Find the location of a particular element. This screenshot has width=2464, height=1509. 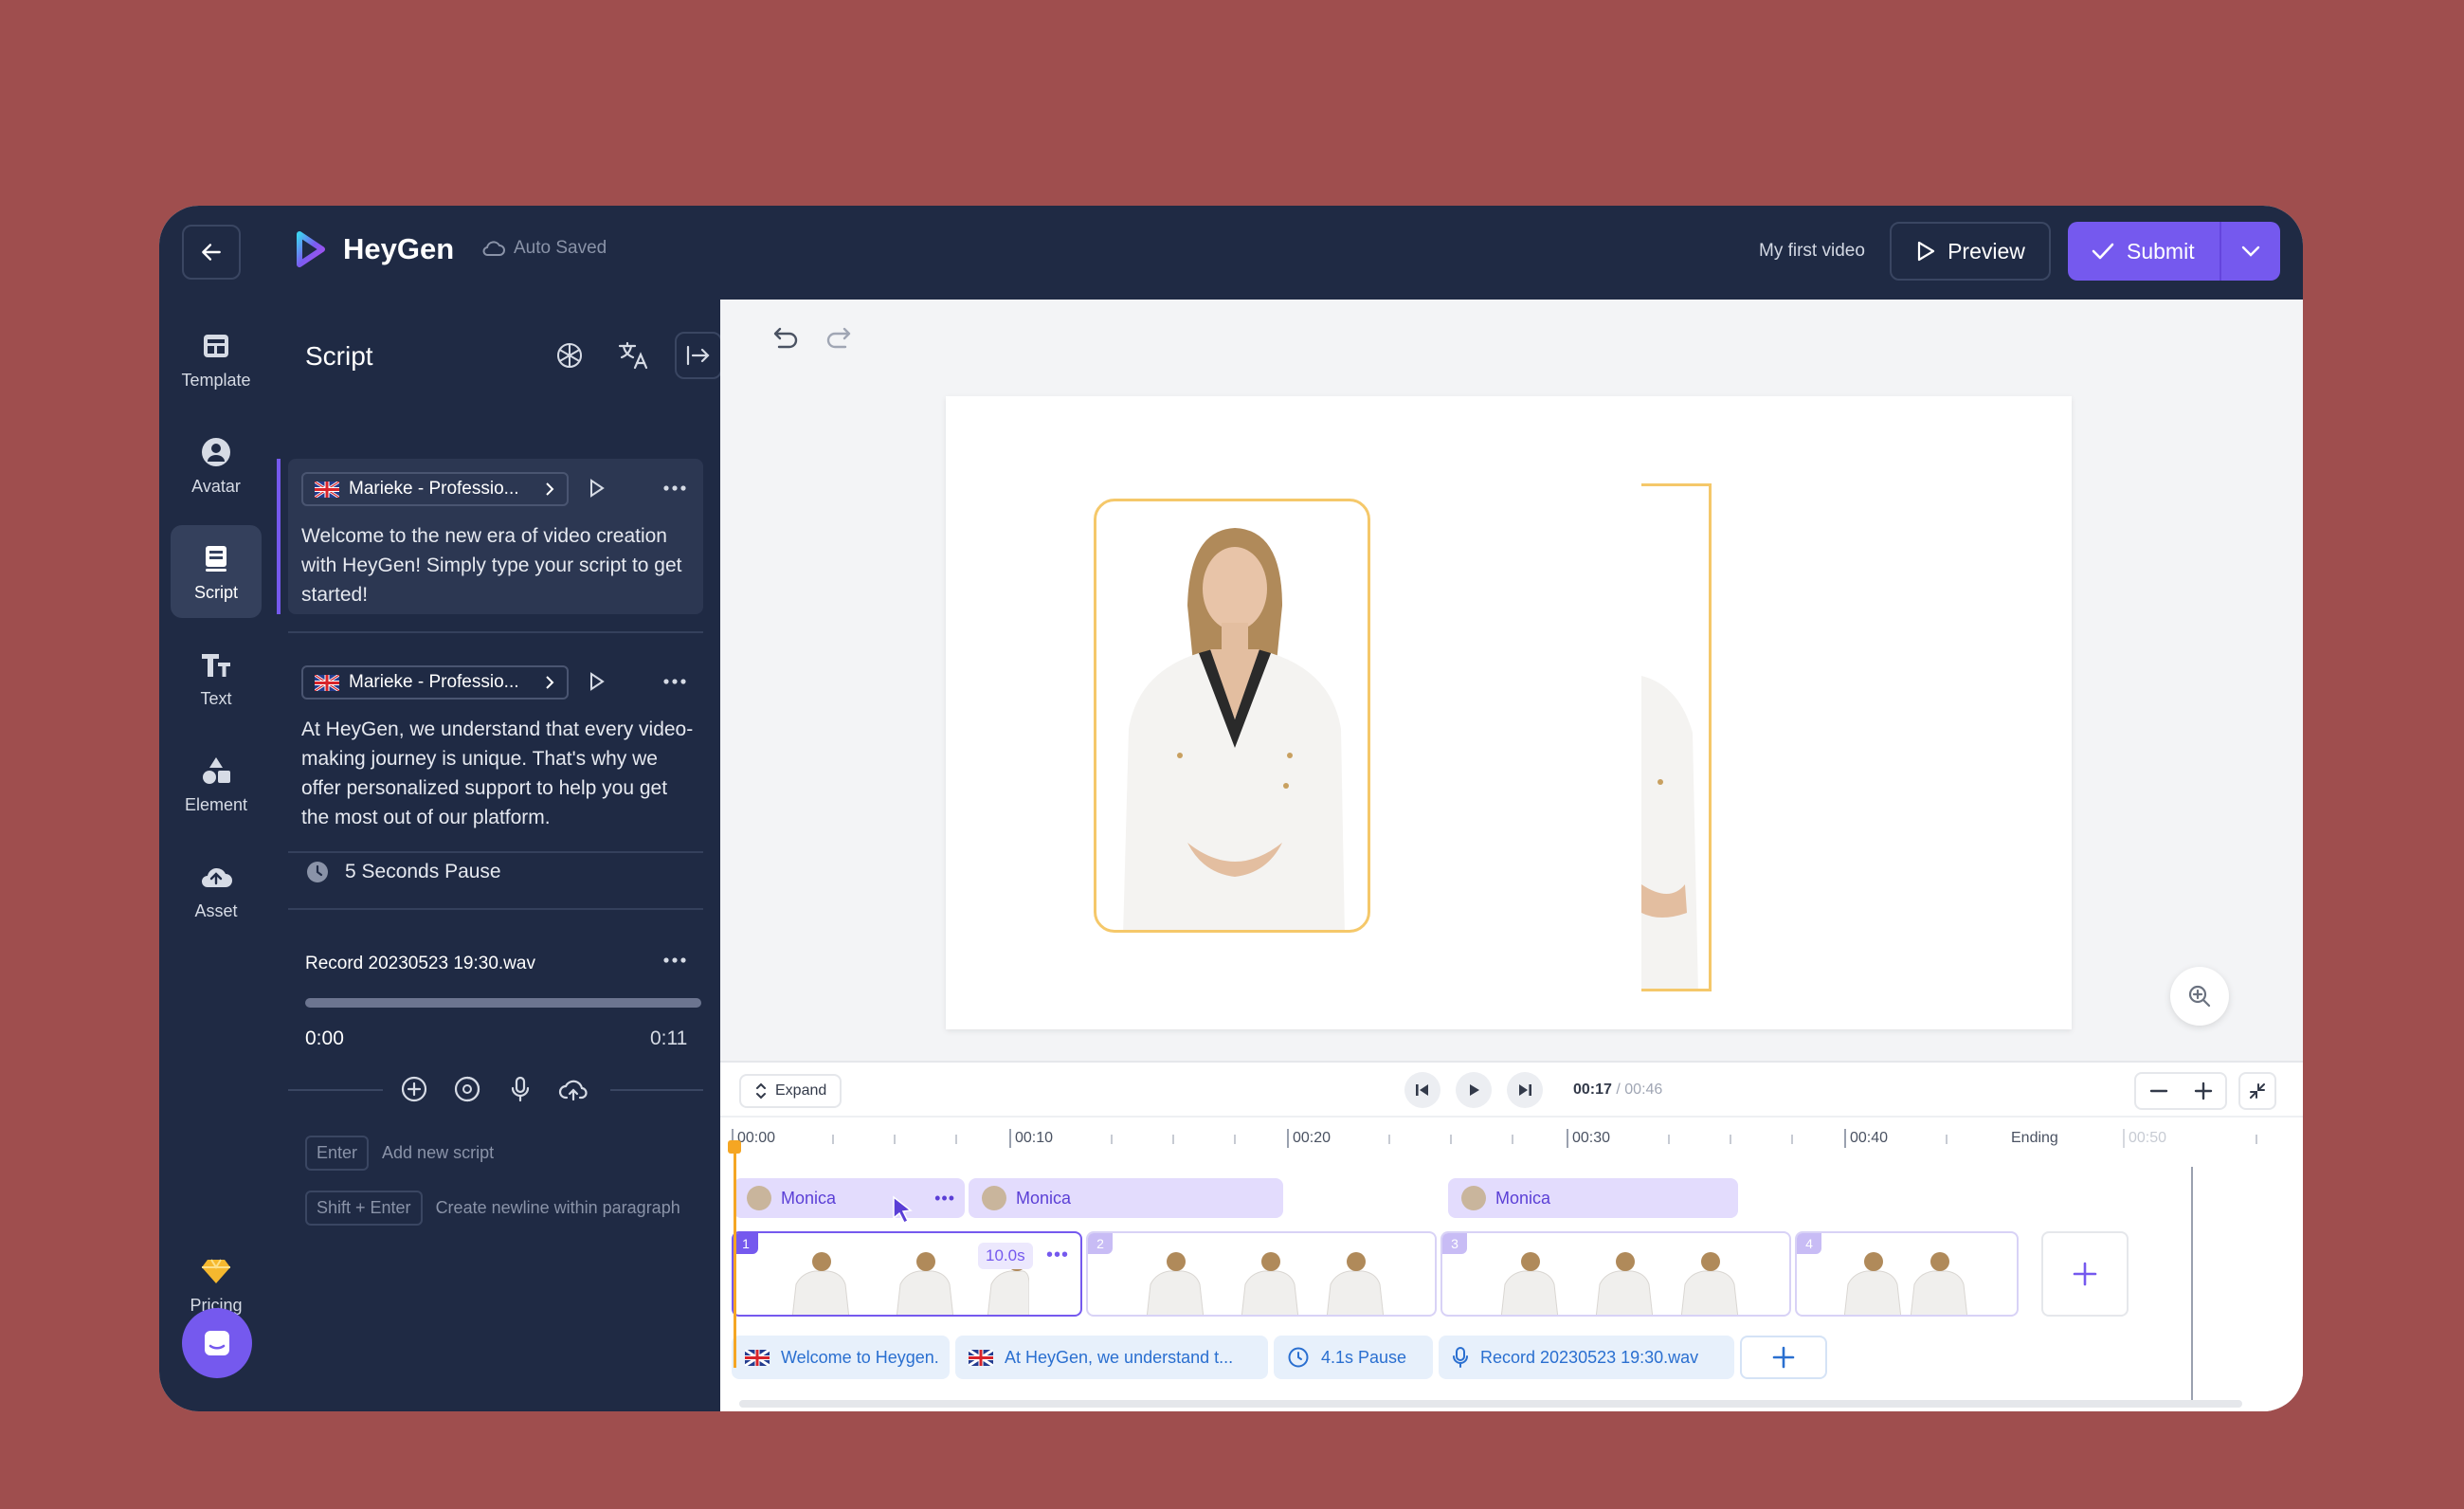

nav-avatar: Avatar is located at coordinates (216, 465).